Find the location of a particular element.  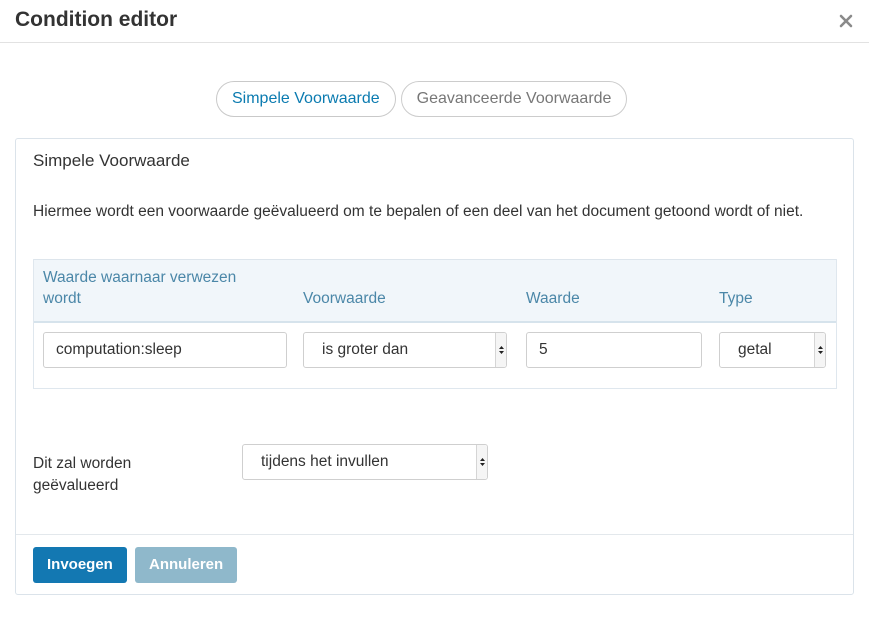

panel-title: Simpele Voorwaarde is located at coordinates (111, 160).